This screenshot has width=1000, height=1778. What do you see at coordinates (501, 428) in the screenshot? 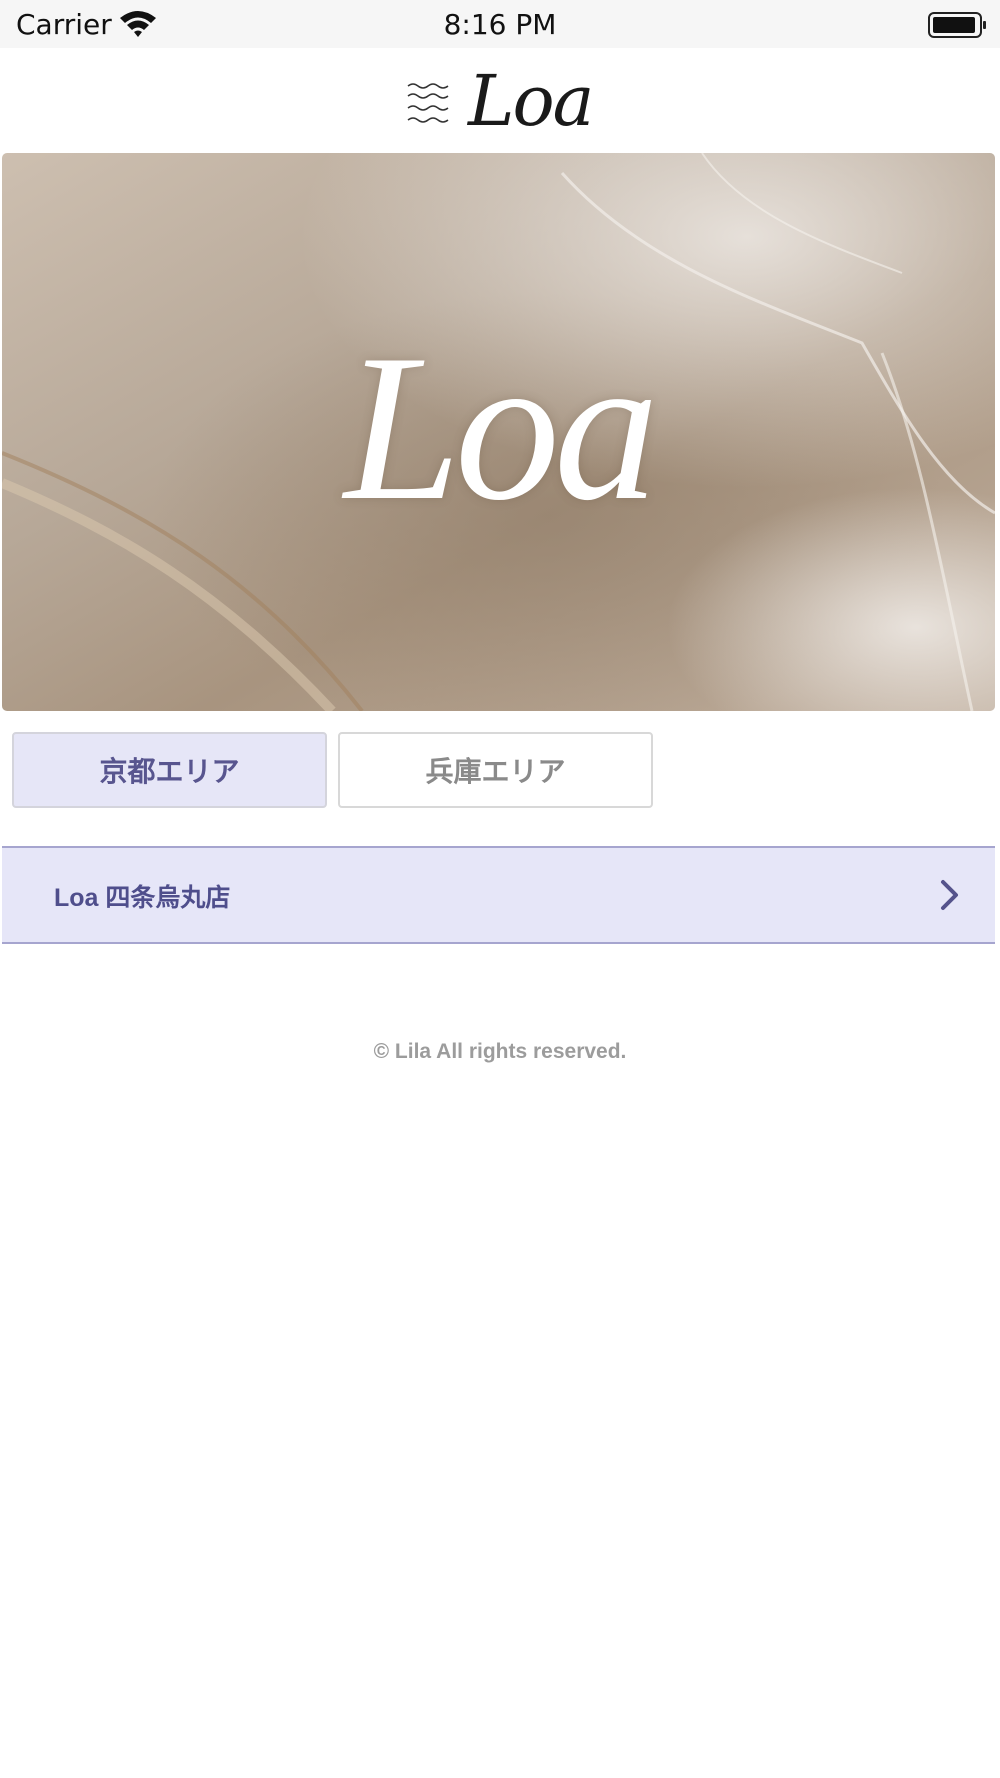
I see `hero-title: Loa` at bounding box center [501, 428].